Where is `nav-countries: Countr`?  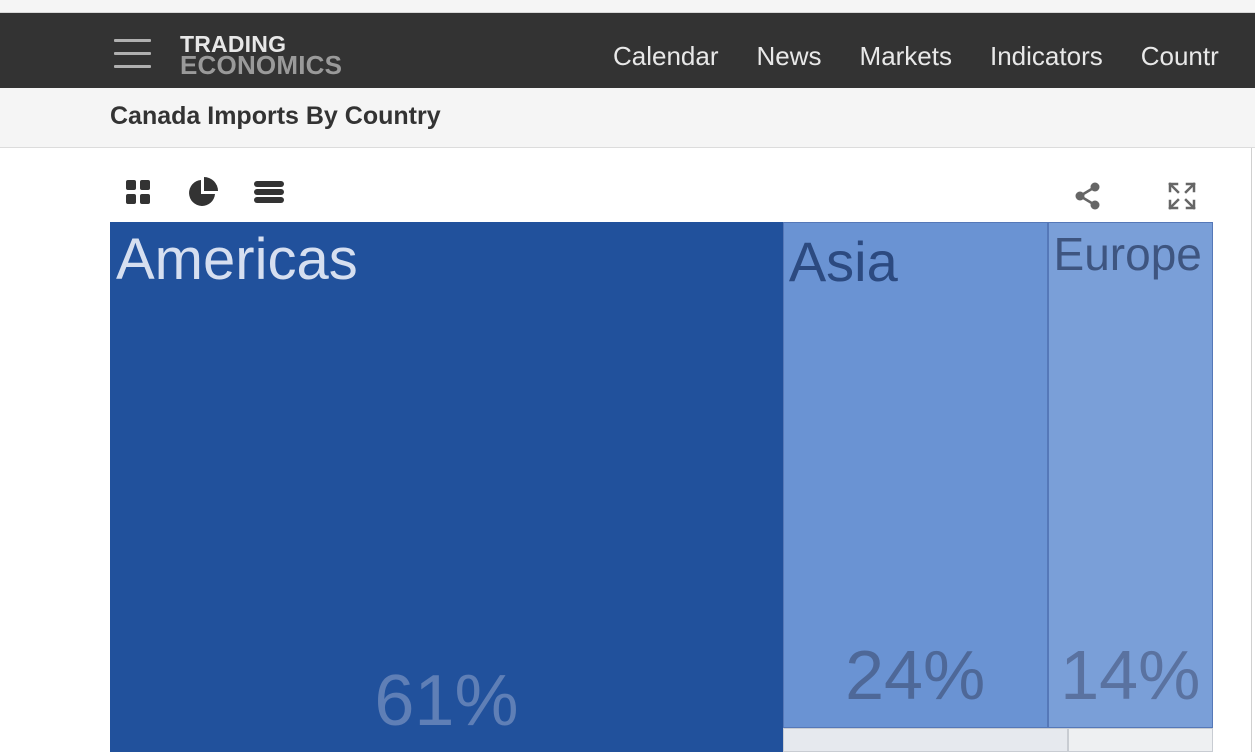
nav-countries: Countr is located at coordinates (1180, 50).